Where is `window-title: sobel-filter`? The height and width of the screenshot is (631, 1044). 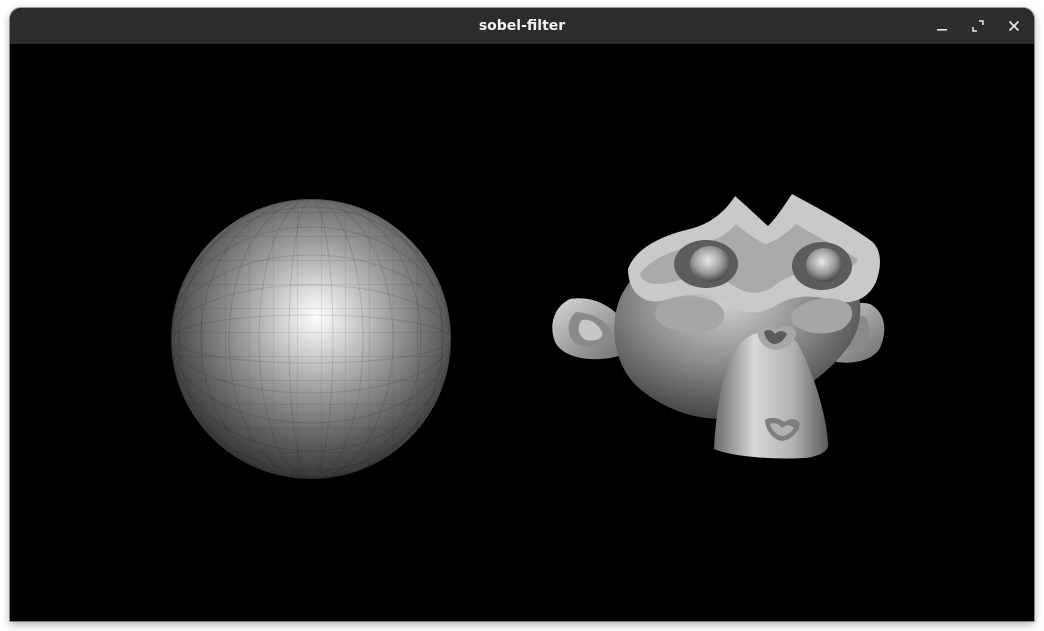
window-title: sobel-filter is located at coordinates (522, 26).